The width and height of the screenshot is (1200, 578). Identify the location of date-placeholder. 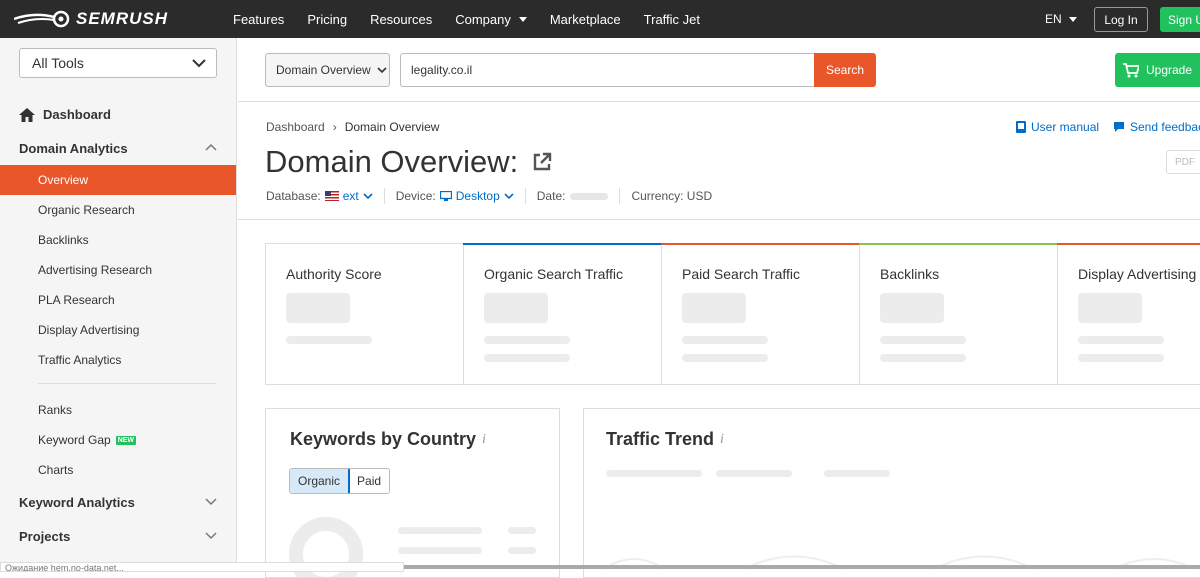
(589, 196).